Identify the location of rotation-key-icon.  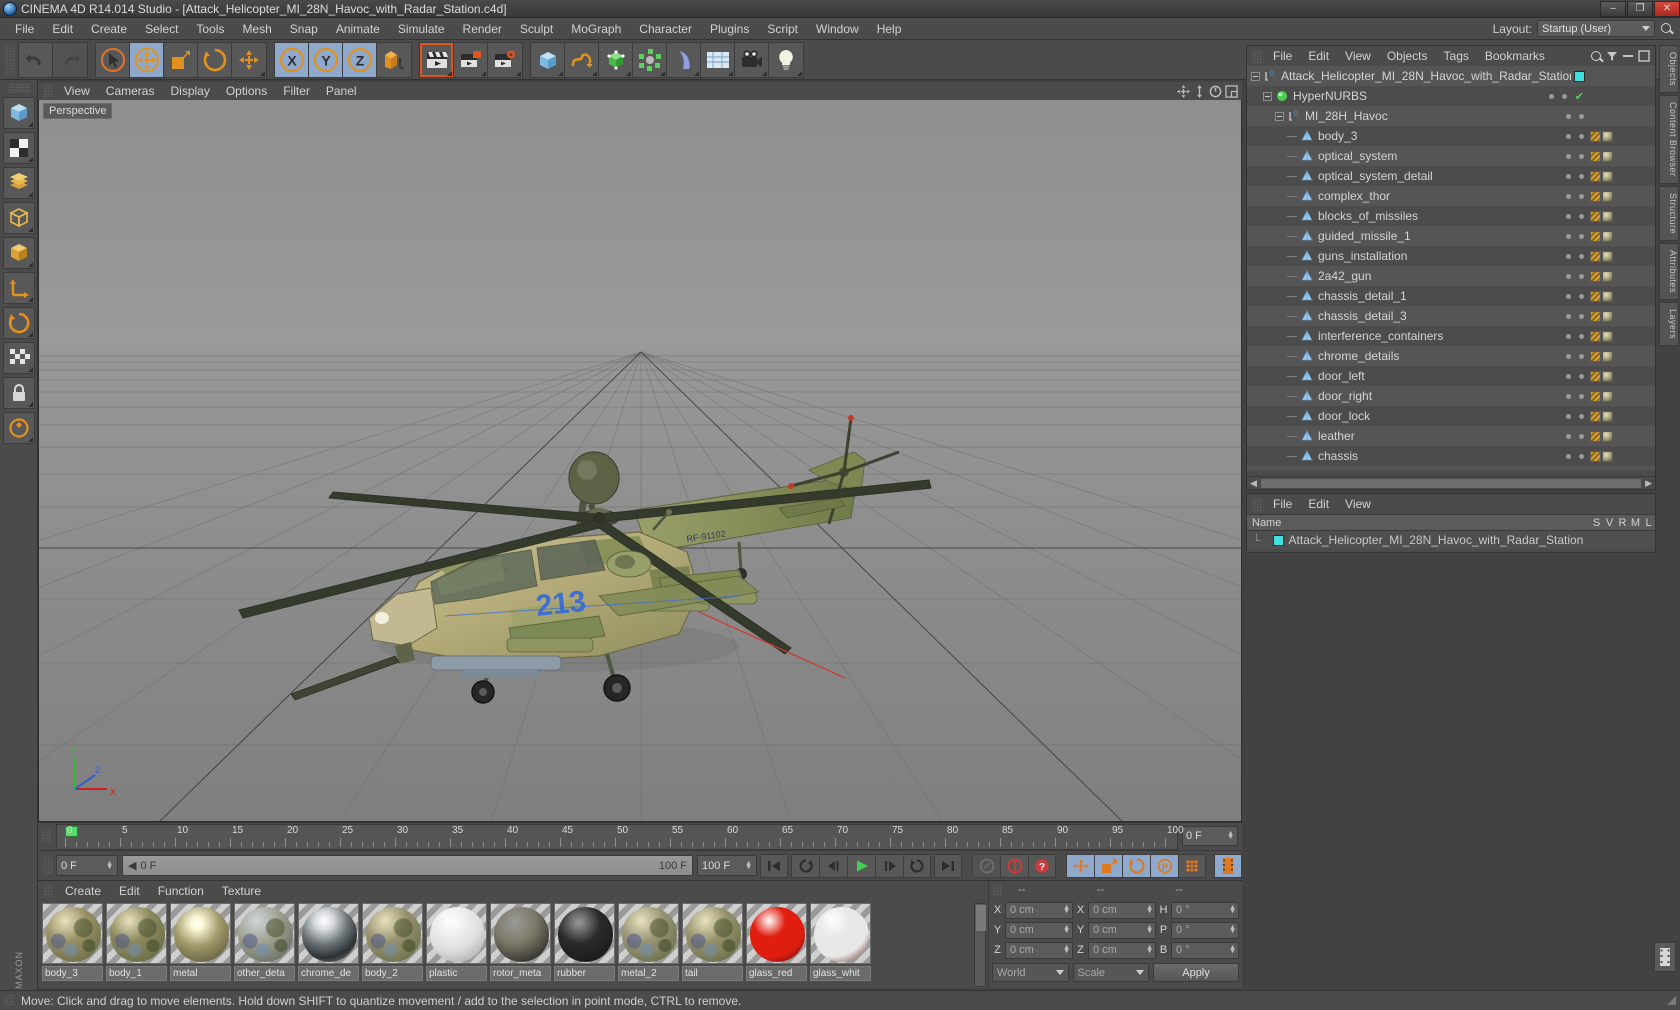
(1136, 865).